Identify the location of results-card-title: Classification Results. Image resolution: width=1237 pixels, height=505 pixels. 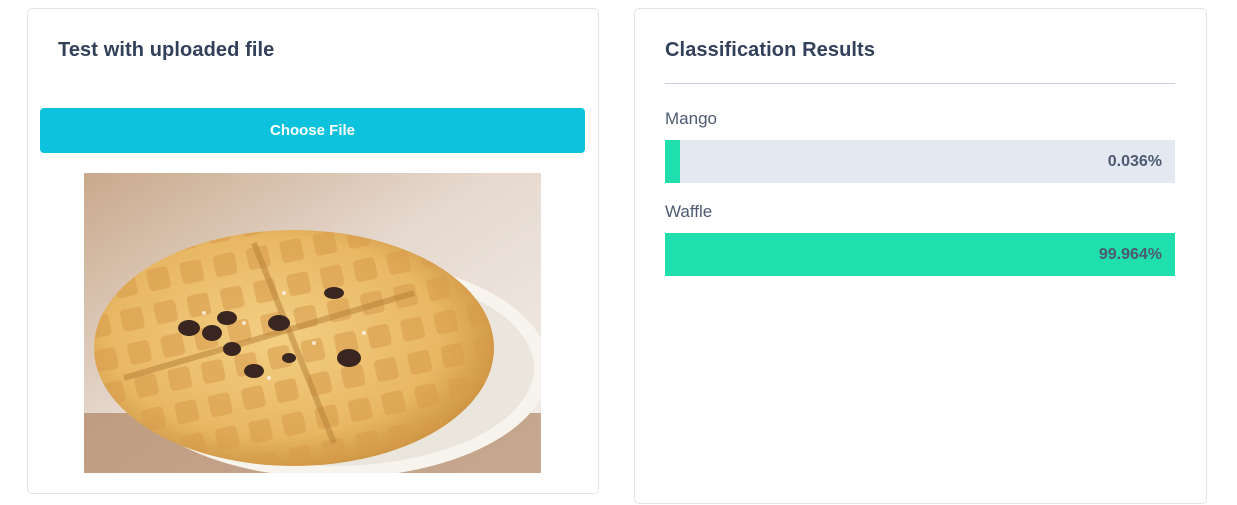
(770, 50).